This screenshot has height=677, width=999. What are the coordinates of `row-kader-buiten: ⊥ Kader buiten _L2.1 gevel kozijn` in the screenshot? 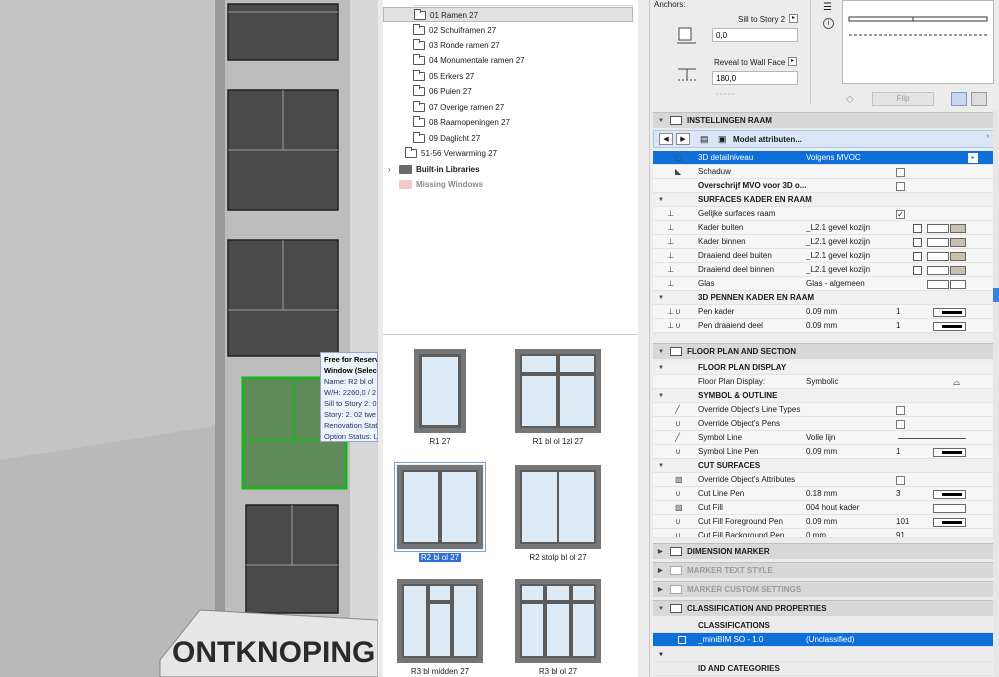 It's located at (823, 228).